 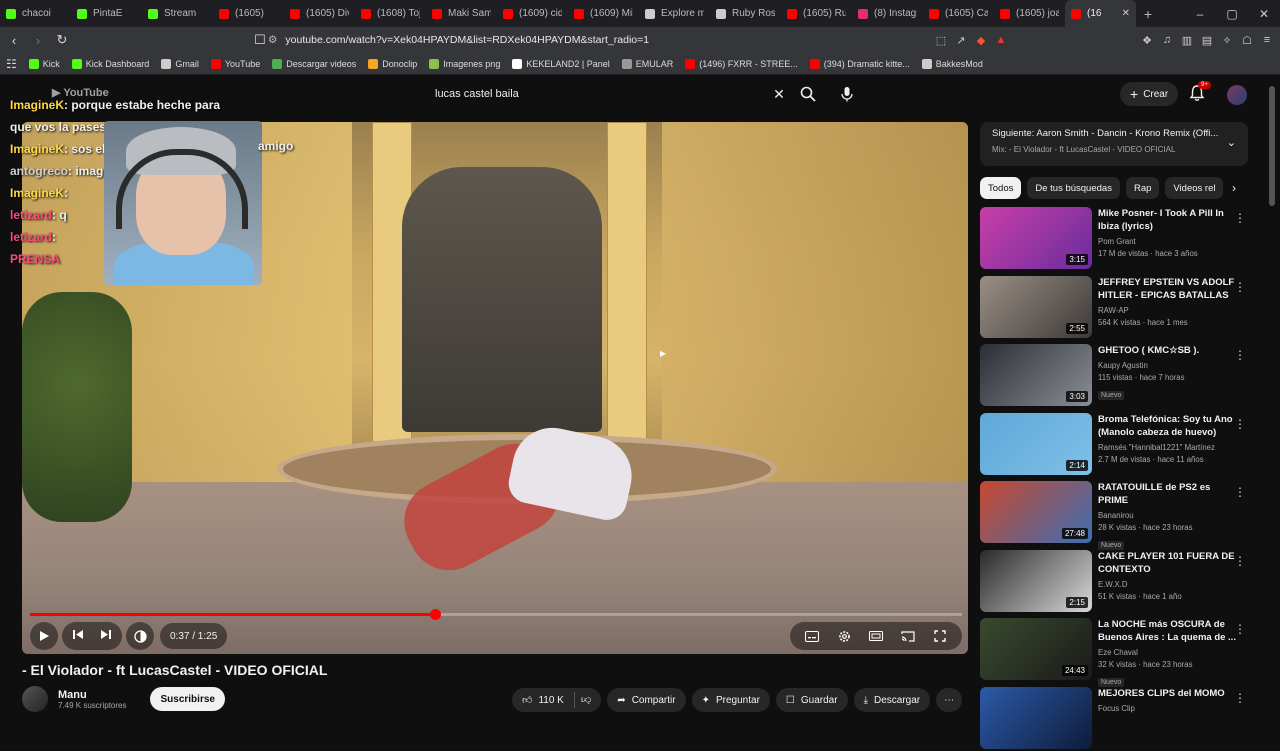 I want to click on sidebar-icon: ▥, so click(x=1187, y=40).